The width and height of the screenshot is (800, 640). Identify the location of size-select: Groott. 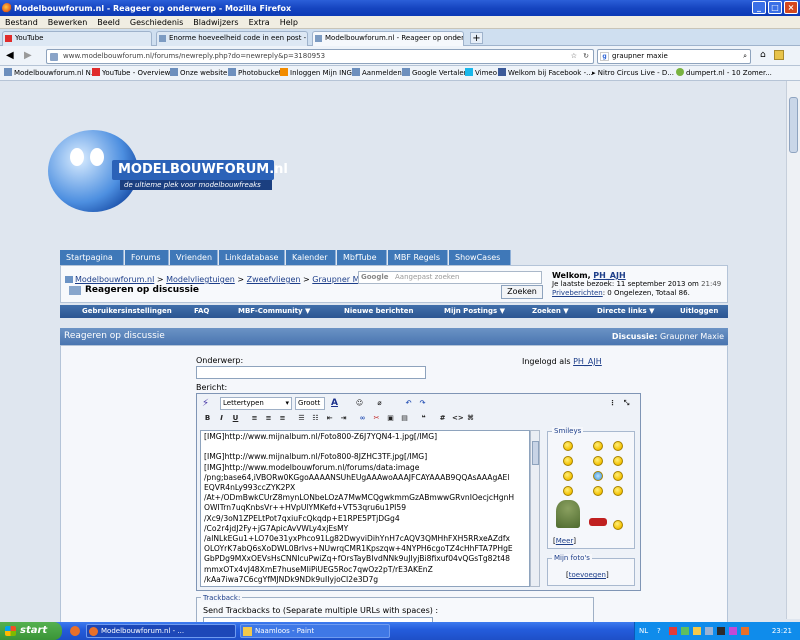
(310, 403).